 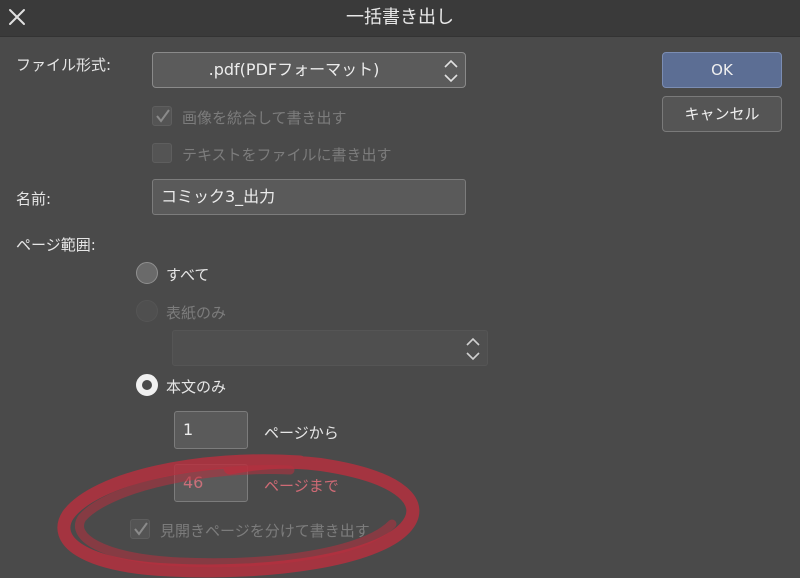 What do you see at coordinates (211, 483) in the screenshot?
I see `page-to-input: 46` at bounding box center [211, 483].